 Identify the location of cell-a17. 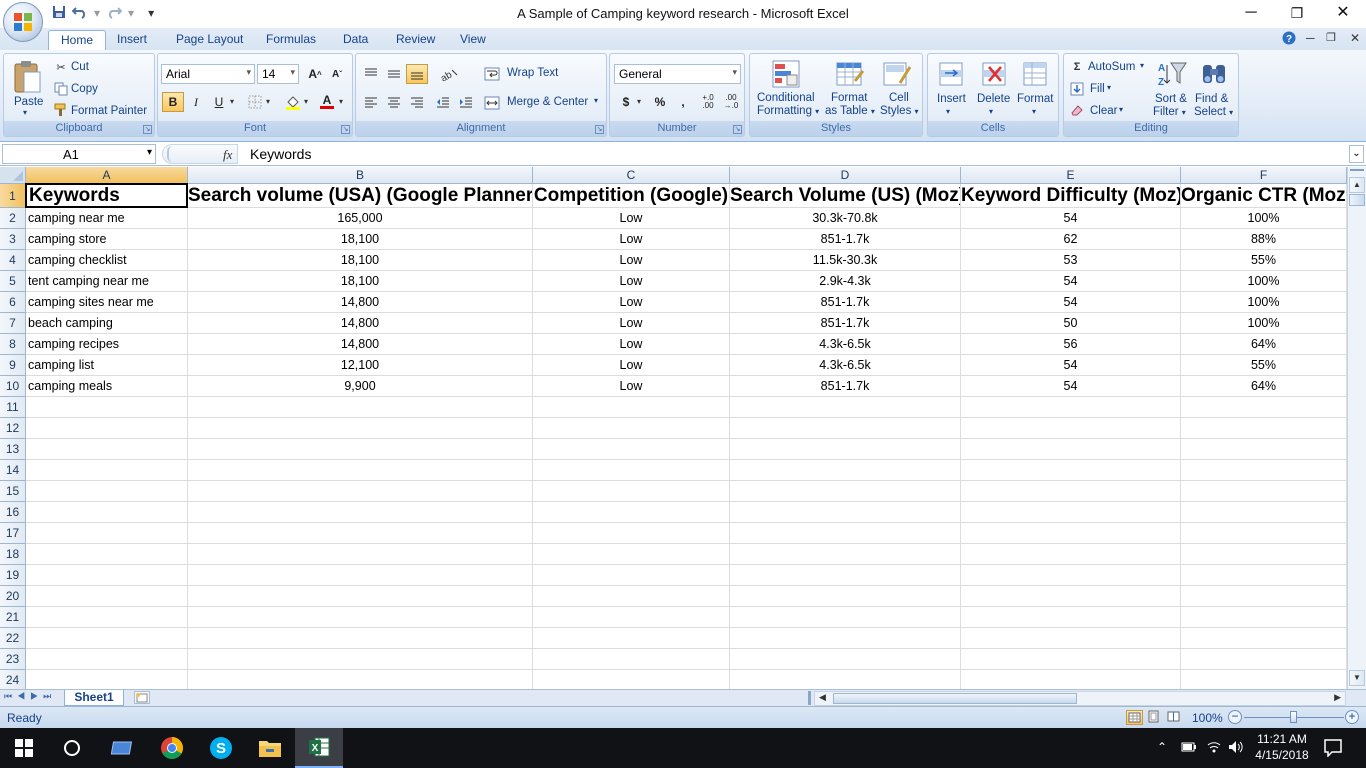
(107, 533).